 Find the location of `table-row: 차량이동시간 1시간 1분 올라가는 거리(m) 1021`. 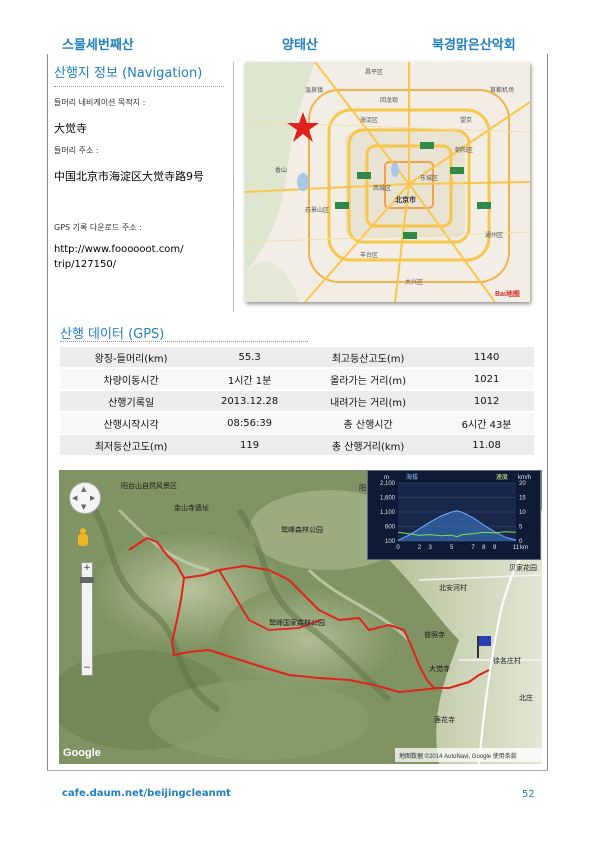

table-row: 차량이동시간 1시간 1분 올라가는 거리(m) 1021 is located at coordinates (297, 379).